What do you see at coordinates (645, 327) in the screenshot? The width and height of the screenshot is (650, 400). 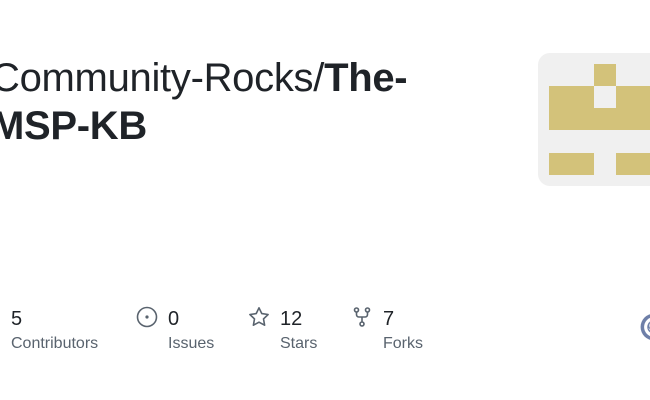 I see `github-icon` at bounding box center [645, 327].